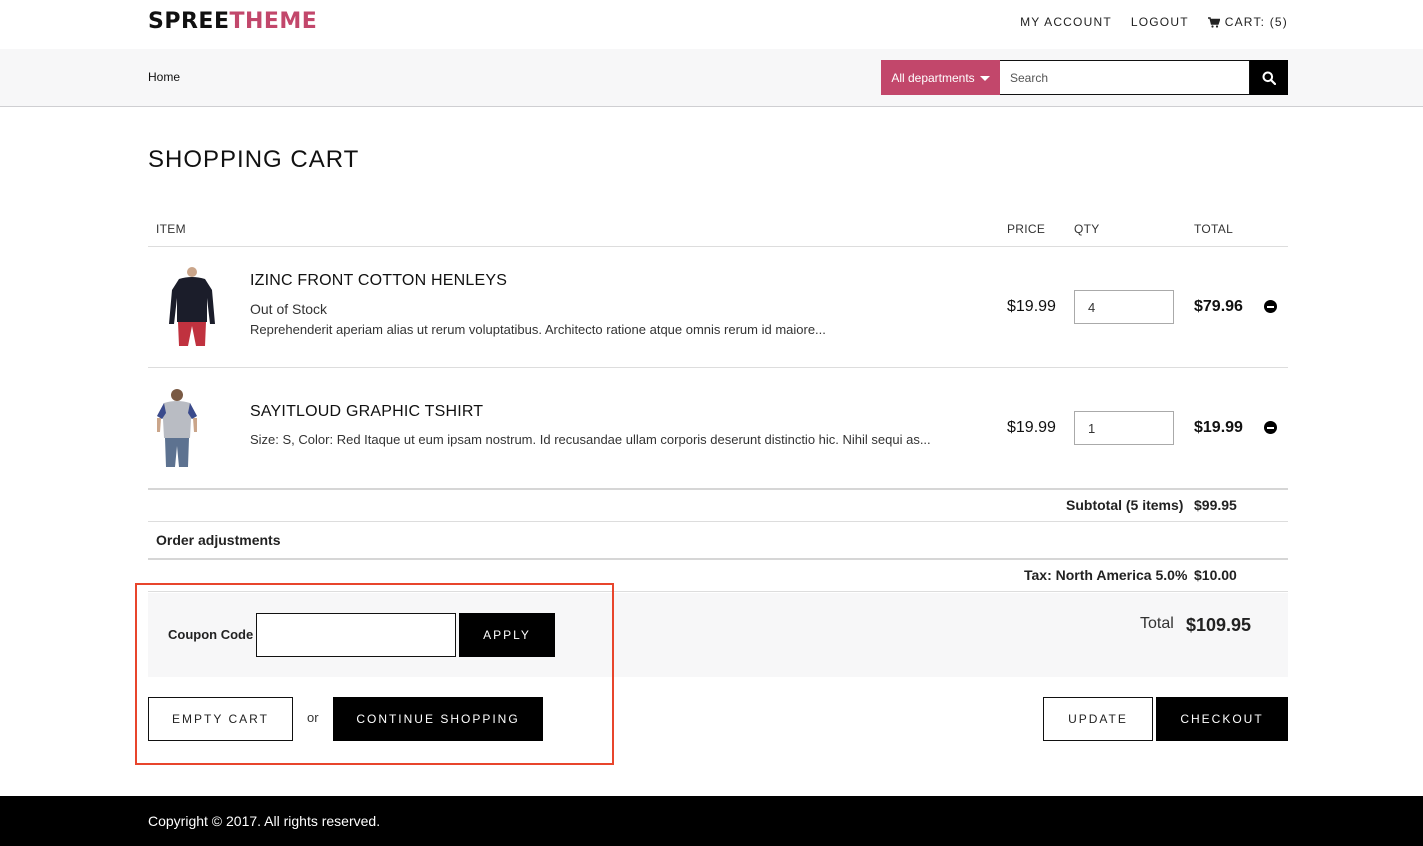  What do you see at coordinates (273, 21) in the screenshot?
I see `logo-part-2: THEME` at bounding box center [273, 21].